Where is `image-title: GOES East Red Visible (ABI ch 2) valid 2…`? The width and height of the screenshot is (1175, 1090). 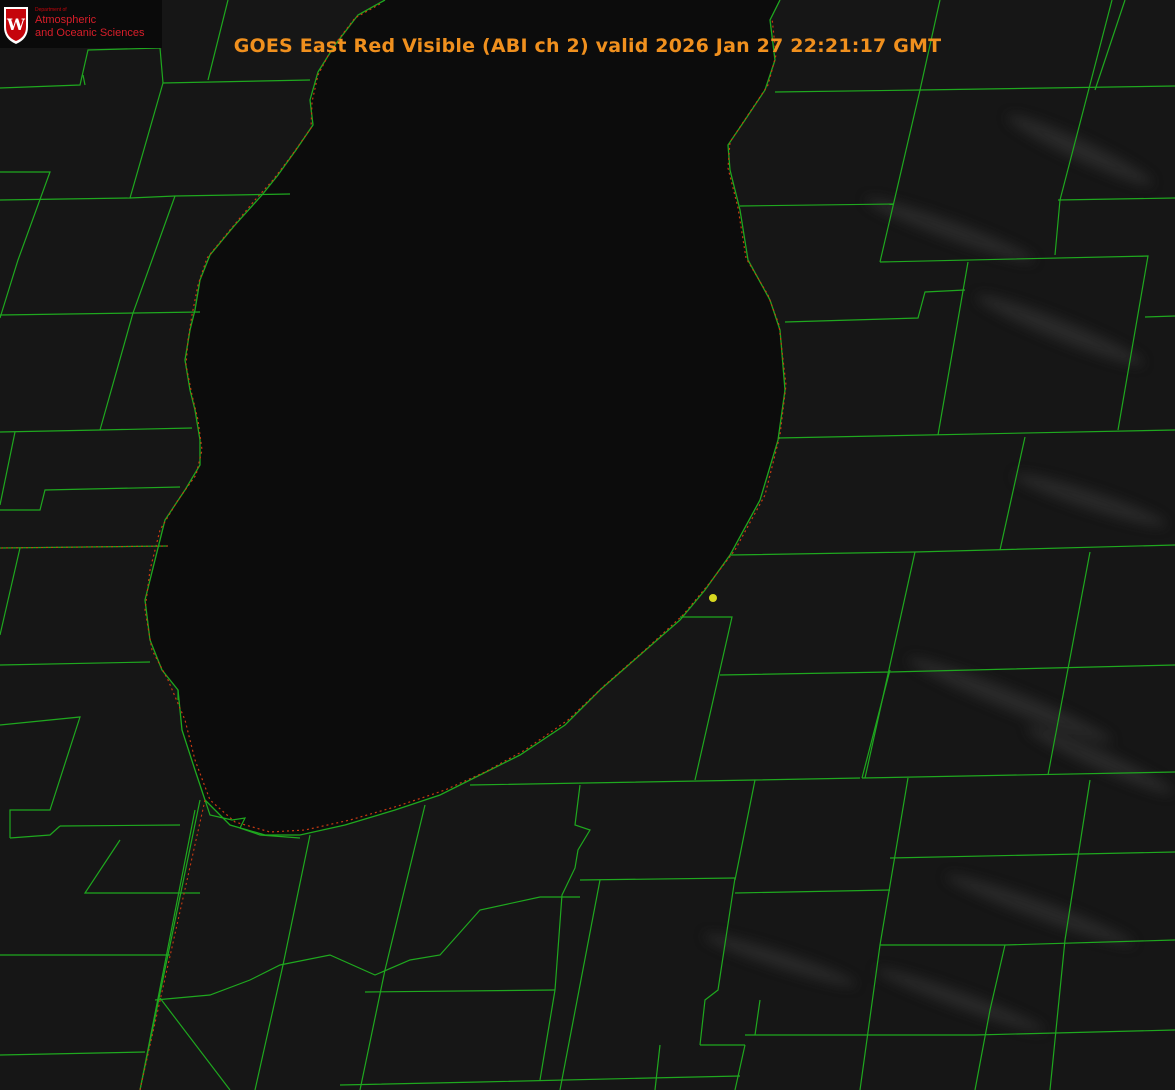 image-title: GOES East Red Visible (ABI ch 2) valid 2… is located at coordinates (587, 46).